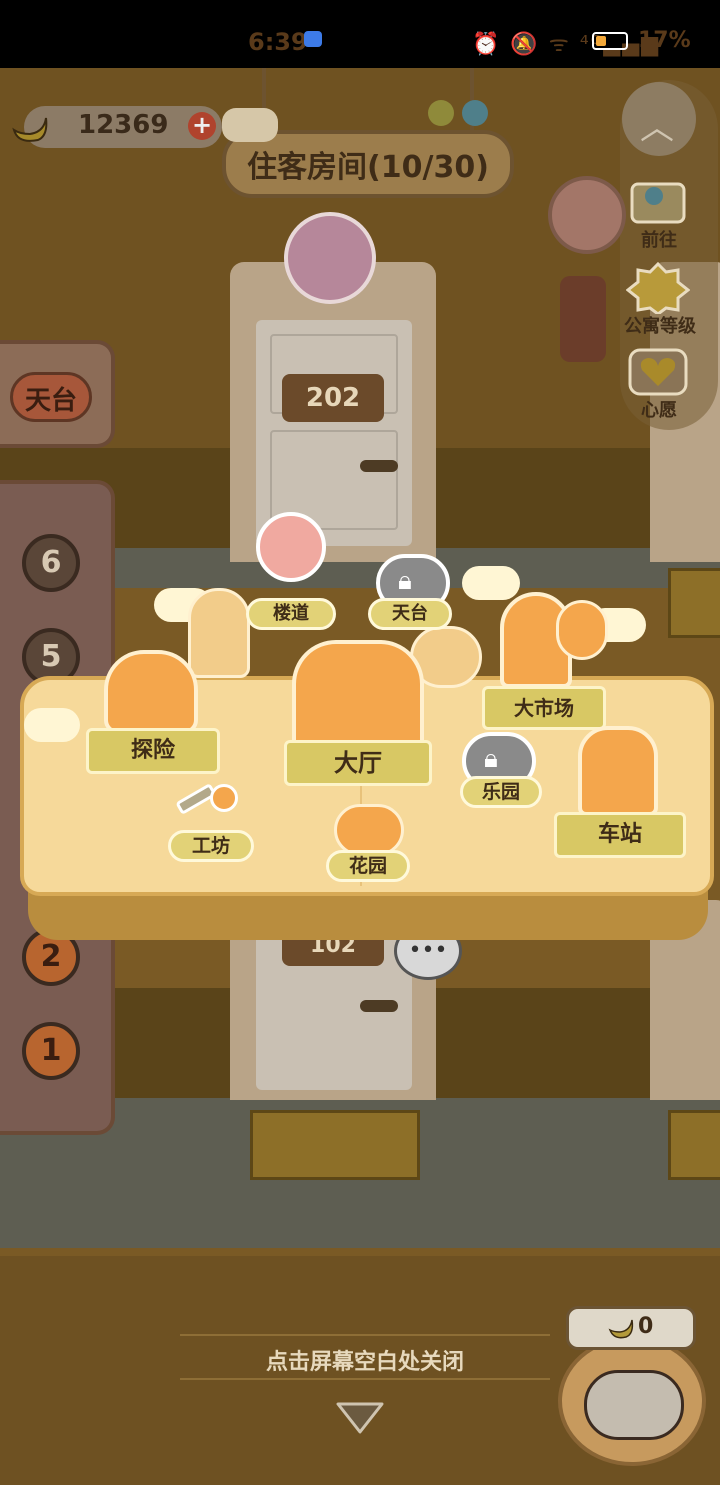  I want to click on rooftop-floor-label: 天台, so click(50, 401).